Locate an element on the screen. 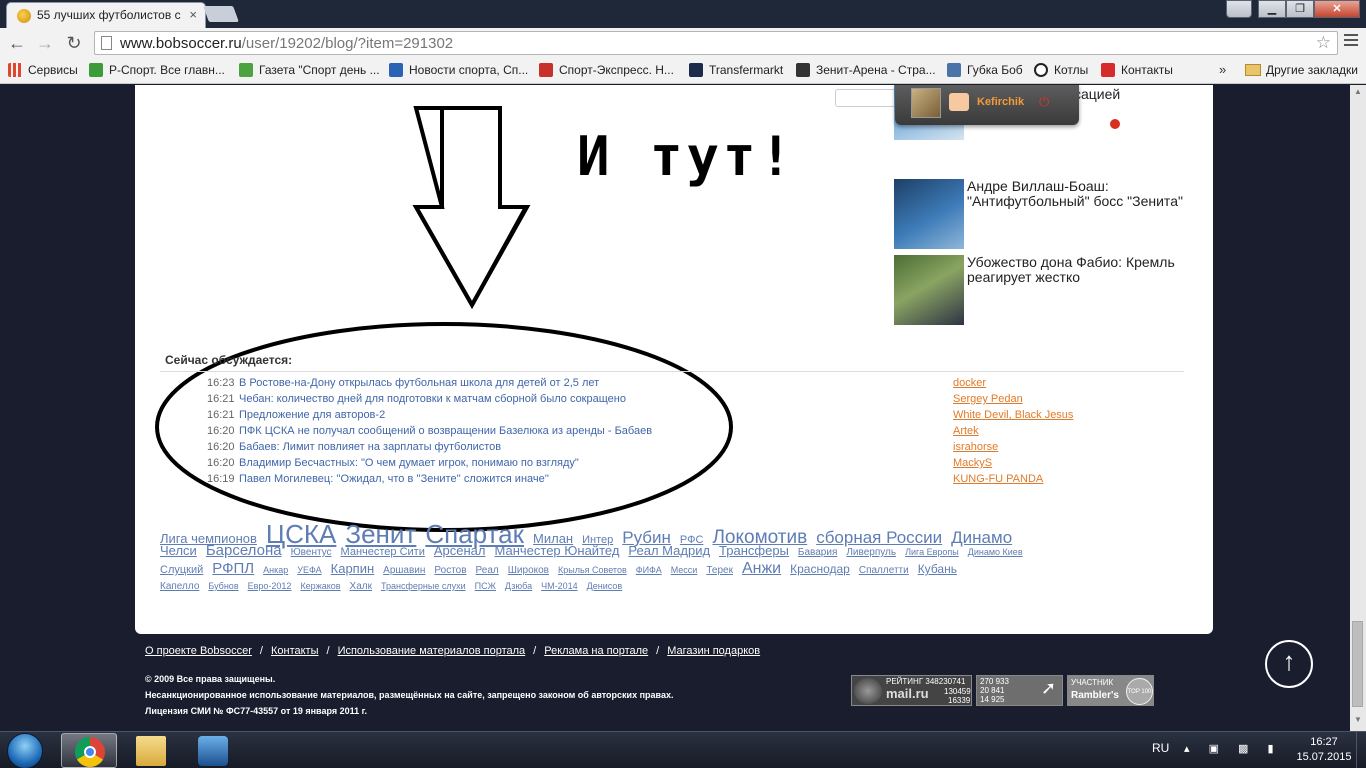 The height and width of the screenshot is (768, 1366). tag-link: Арсенал is located at coordinates (460, 550).